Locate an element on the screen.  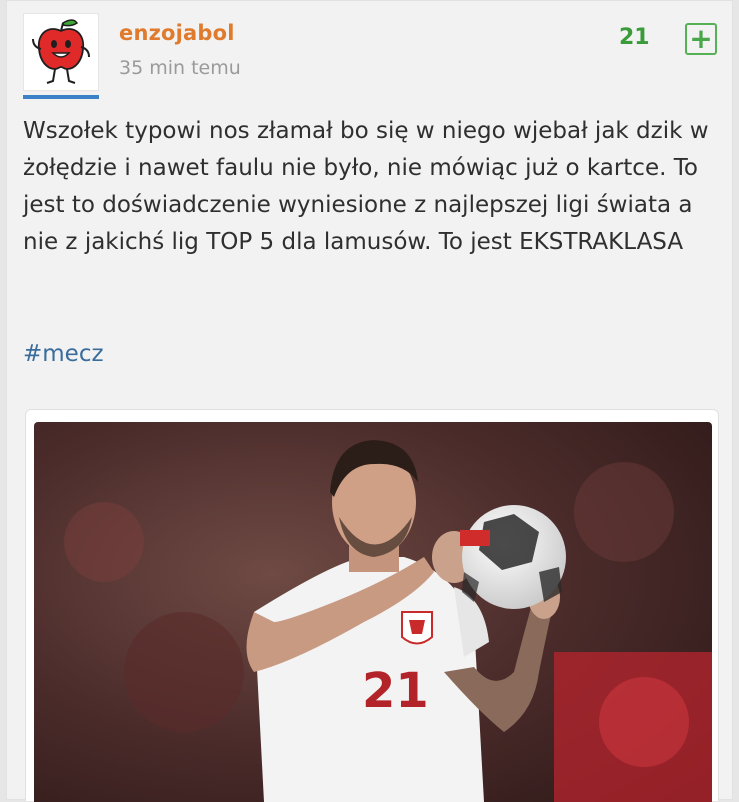
post-time: 35 min temu is located at coordinates (180, 68).